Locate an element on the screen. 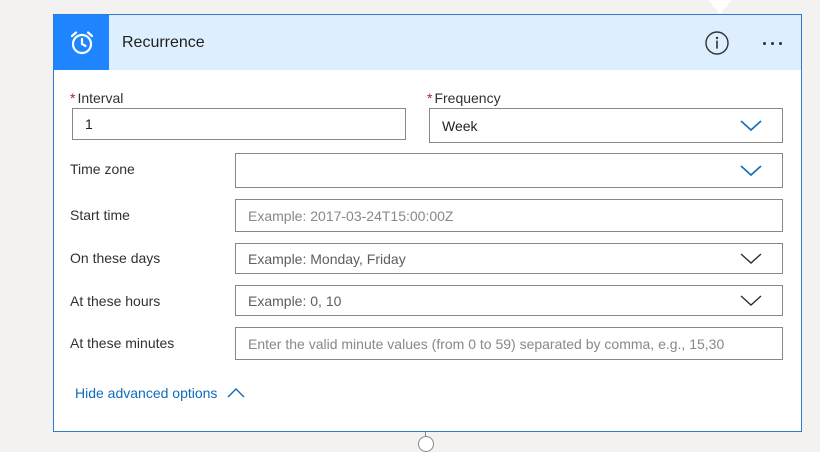 This screenshot has height=452, width=820. time-zone-dropdown is located at coordinates (509, 170).